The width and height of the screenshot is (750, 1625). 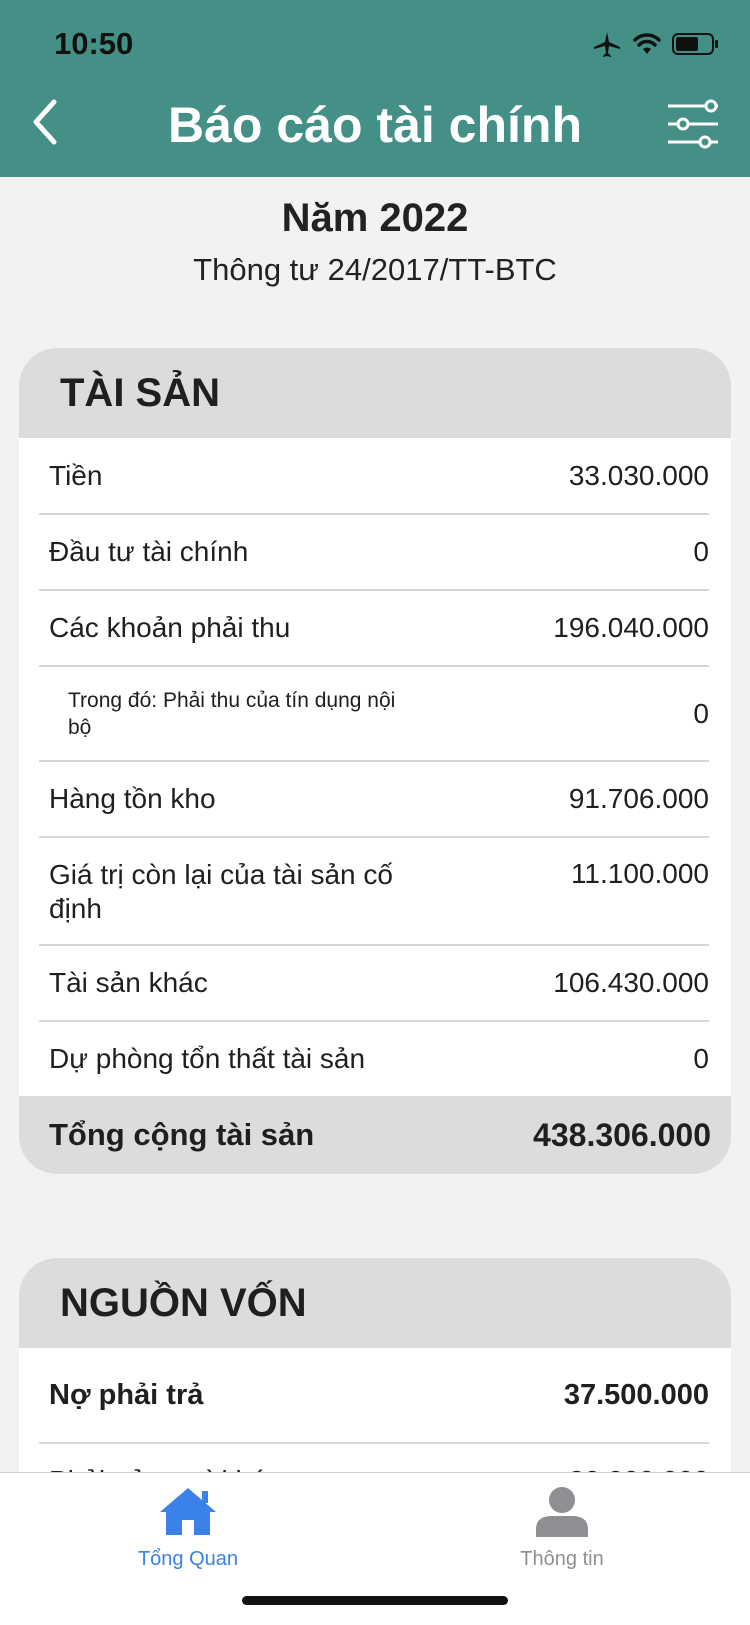 I want to click on total-label: Tổng cộng tài sản, so click(x=182, y=1134).